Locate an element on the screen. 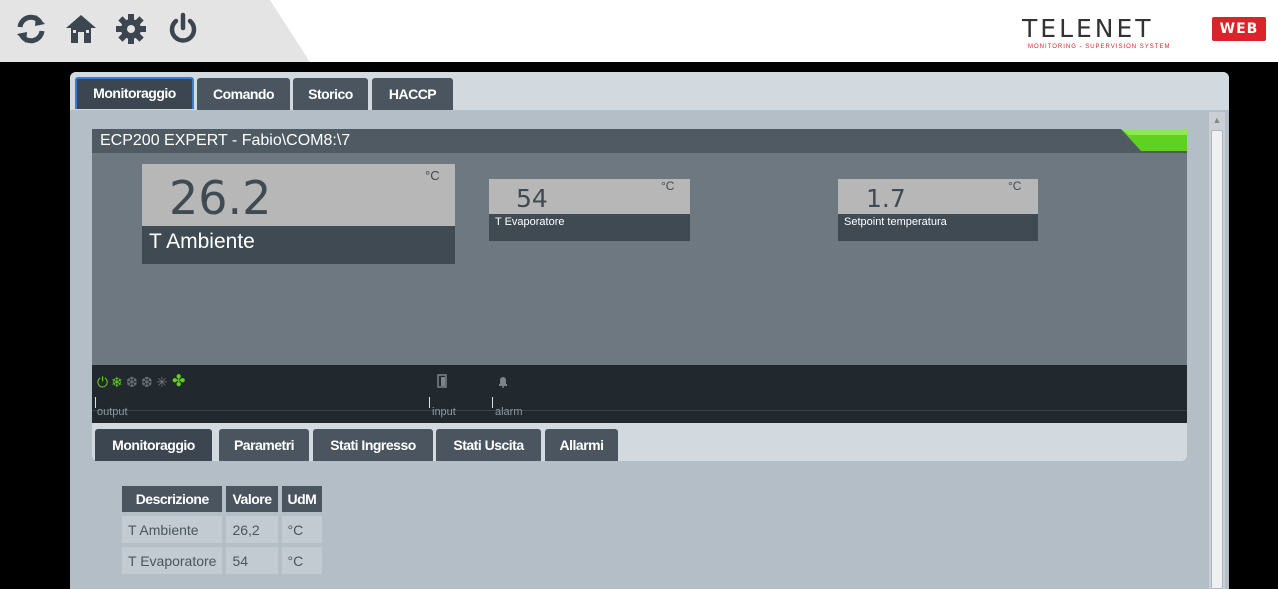 Image resolution: width=1278 pixels, height=589 pixels. vertical-scrollbar: ▲ is located at coordinates (1217, 350).